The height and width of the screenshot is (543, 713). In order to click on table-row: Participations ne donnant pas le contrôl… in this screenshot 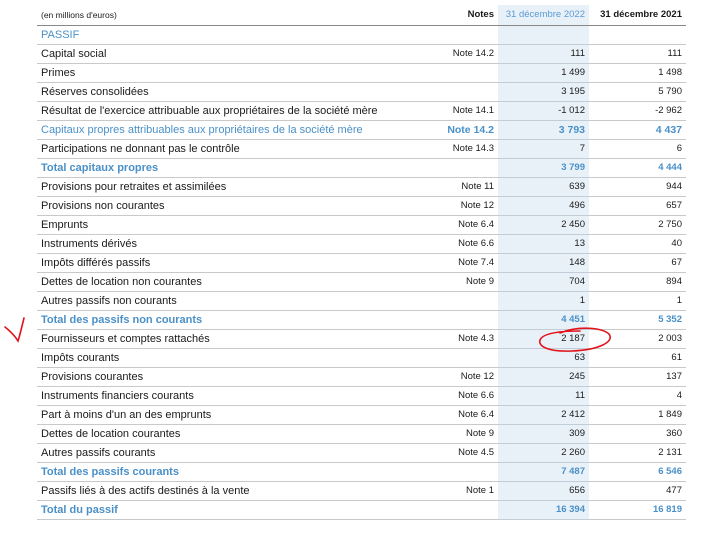, I will do `click(361, 149)`.